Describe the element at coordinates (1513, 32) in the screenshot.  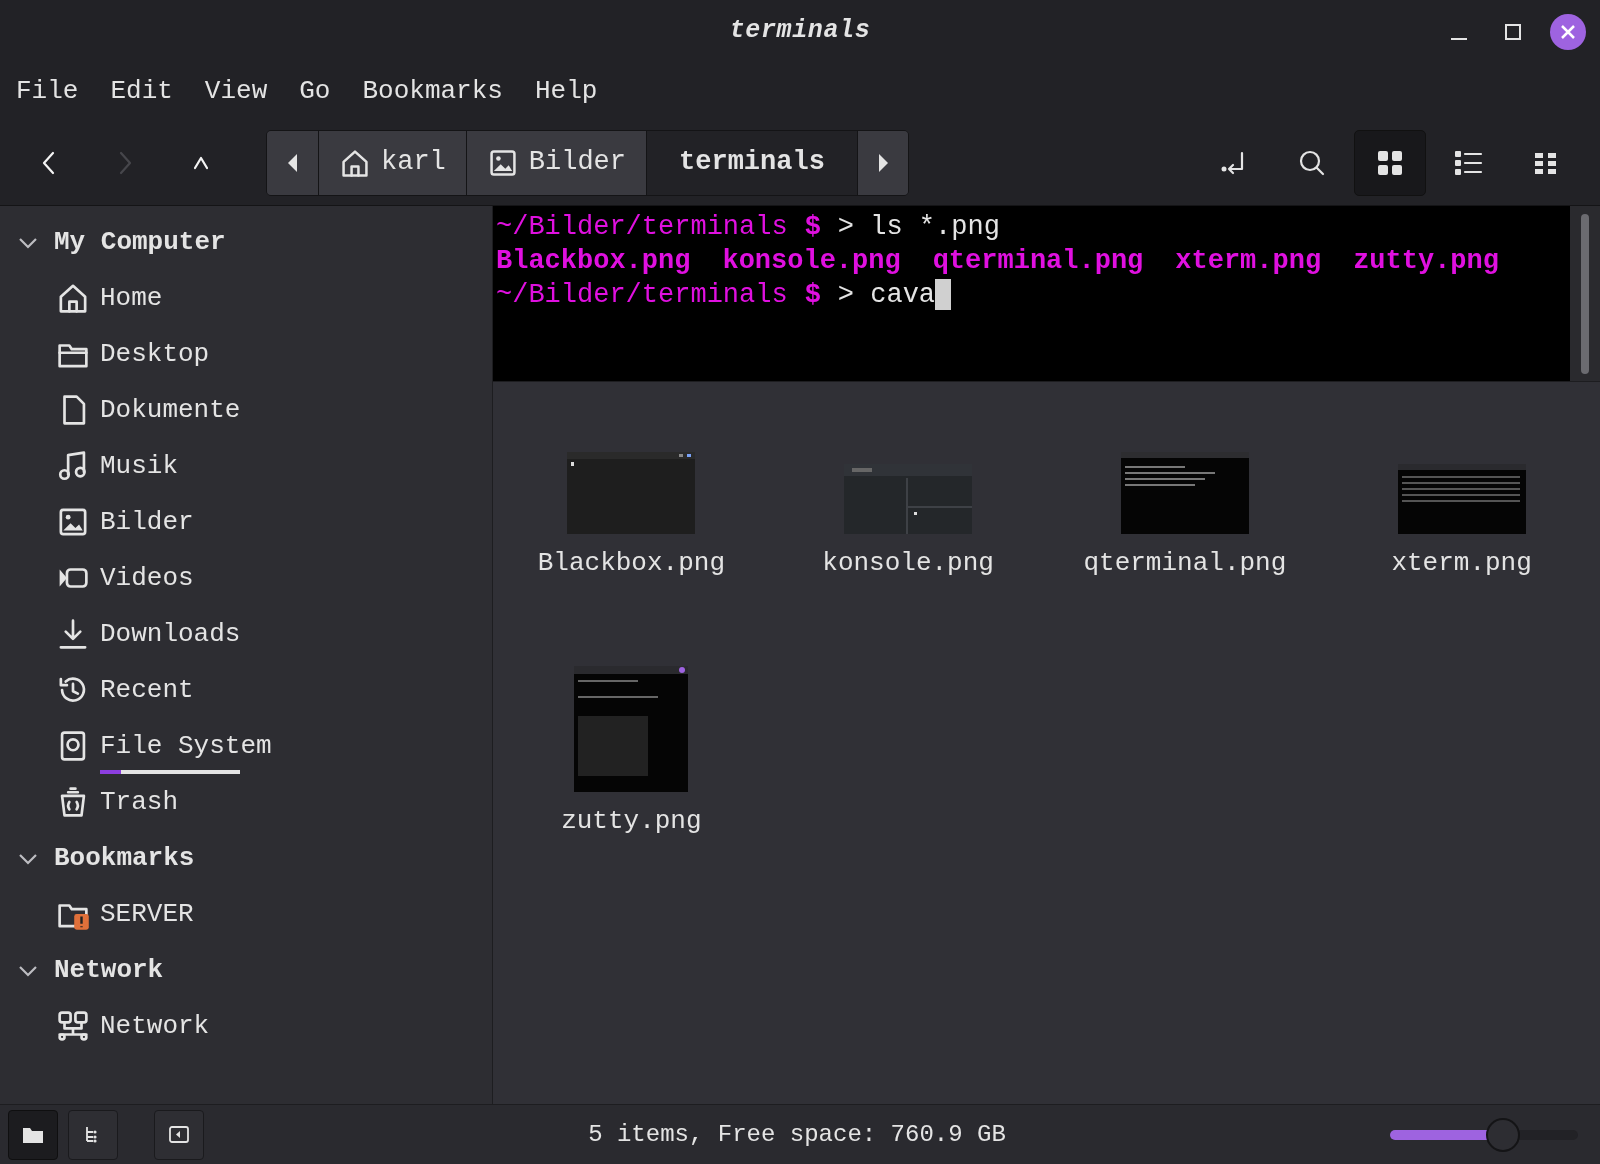
I see `maximize-icon` at that location.